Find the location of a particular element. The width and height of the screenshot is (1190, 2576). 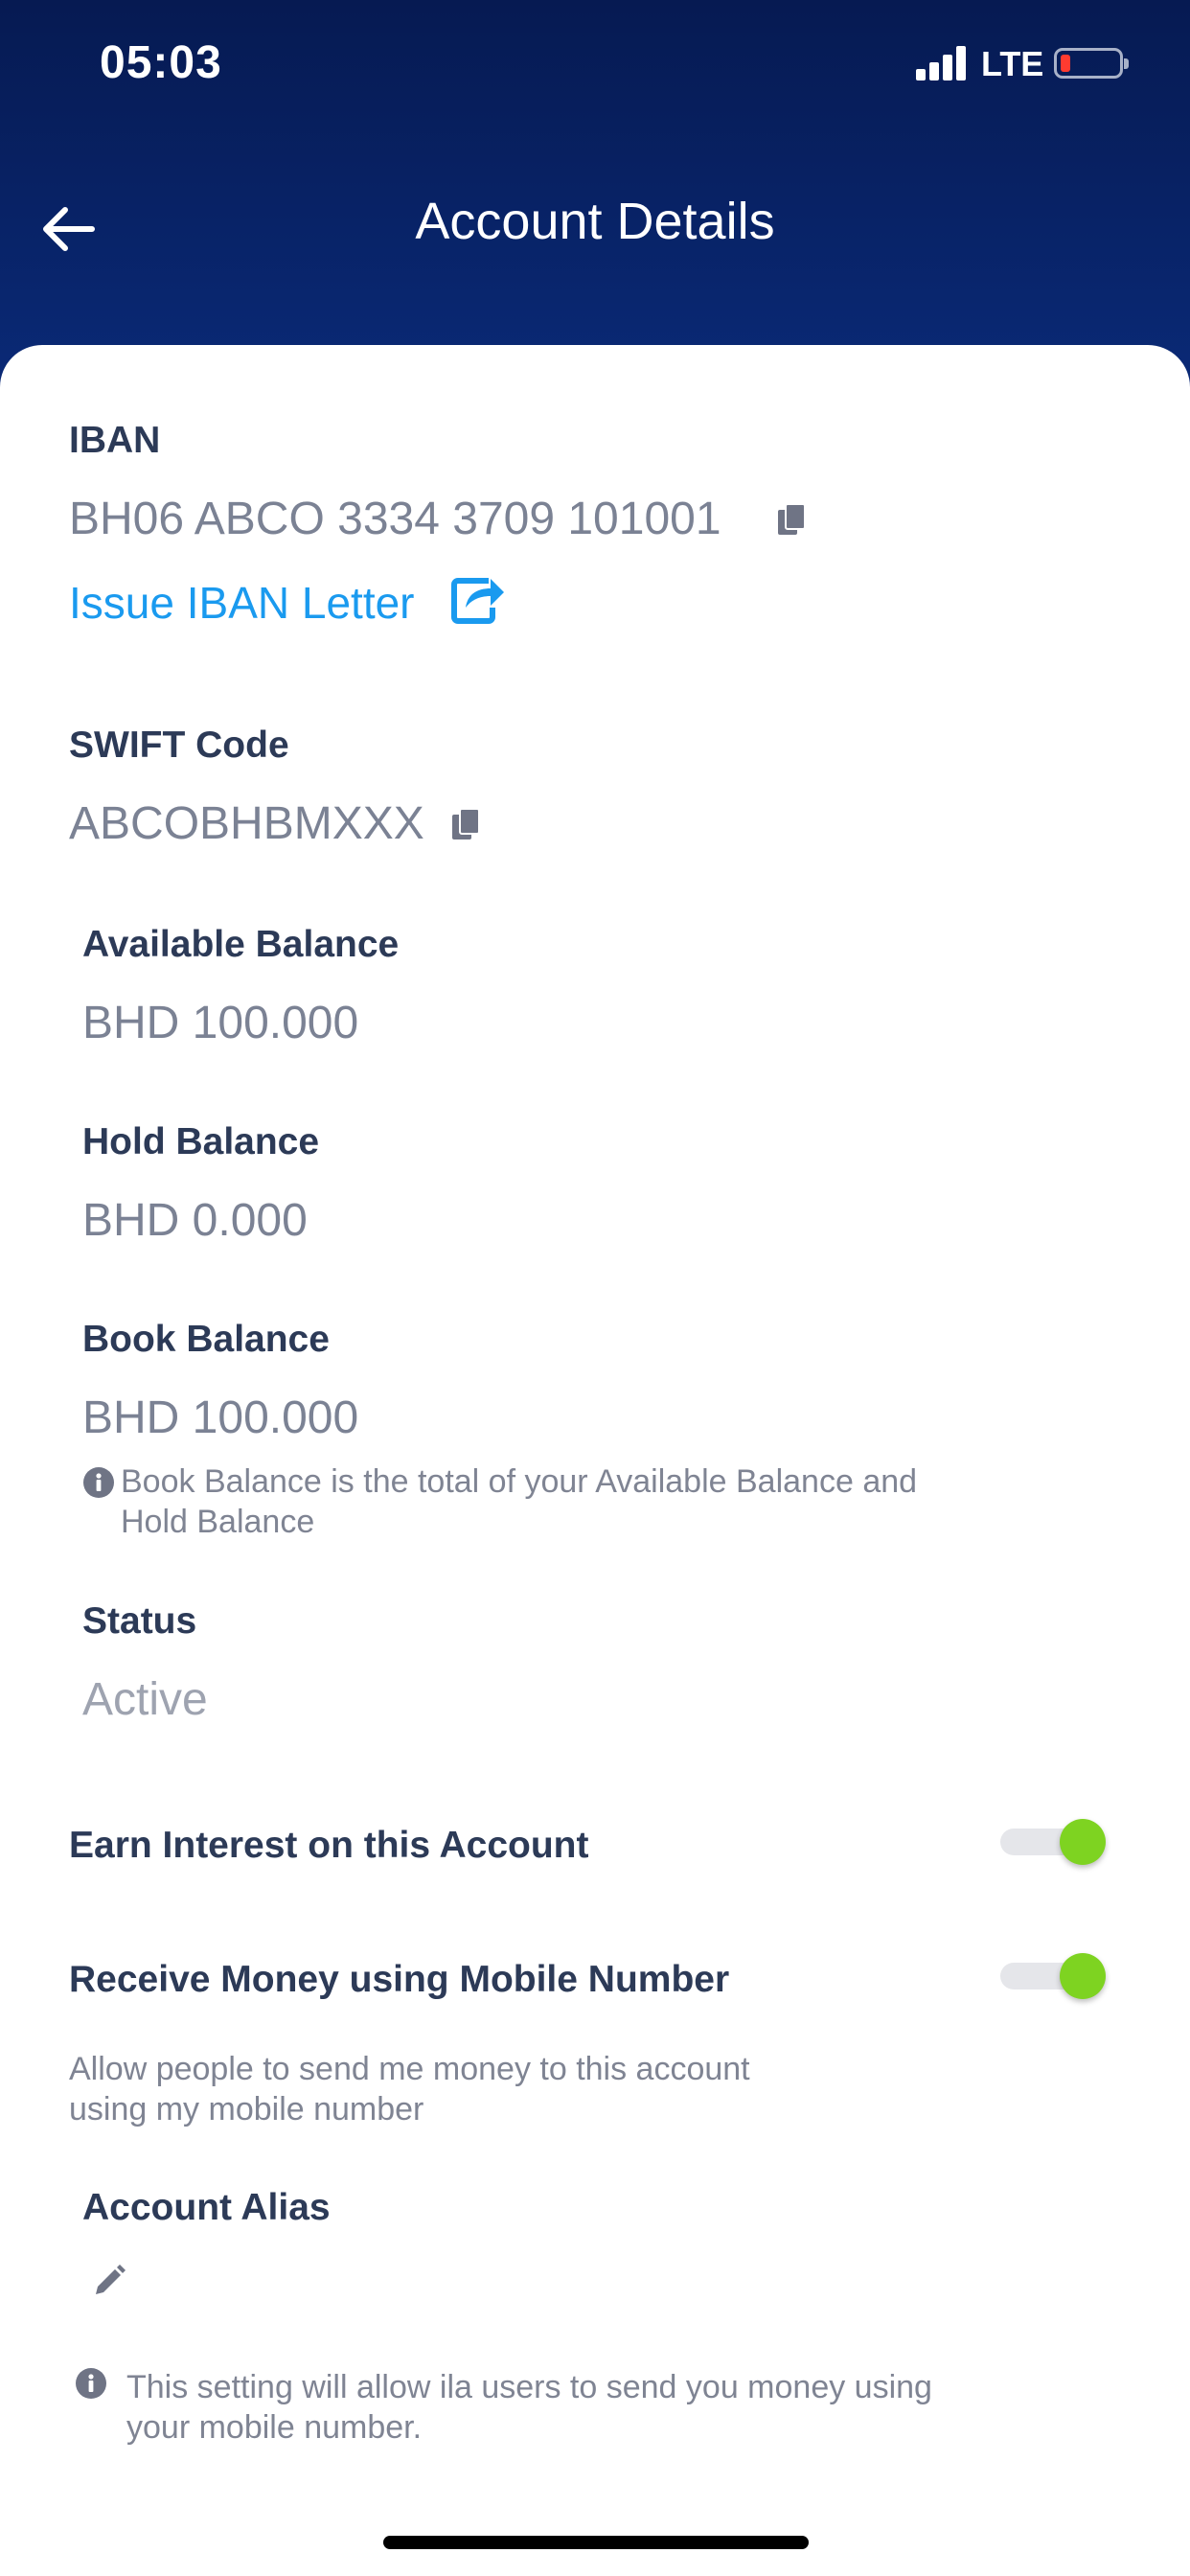

footer-note-line2: your mobile number. is located at coordinates (274, 2427).